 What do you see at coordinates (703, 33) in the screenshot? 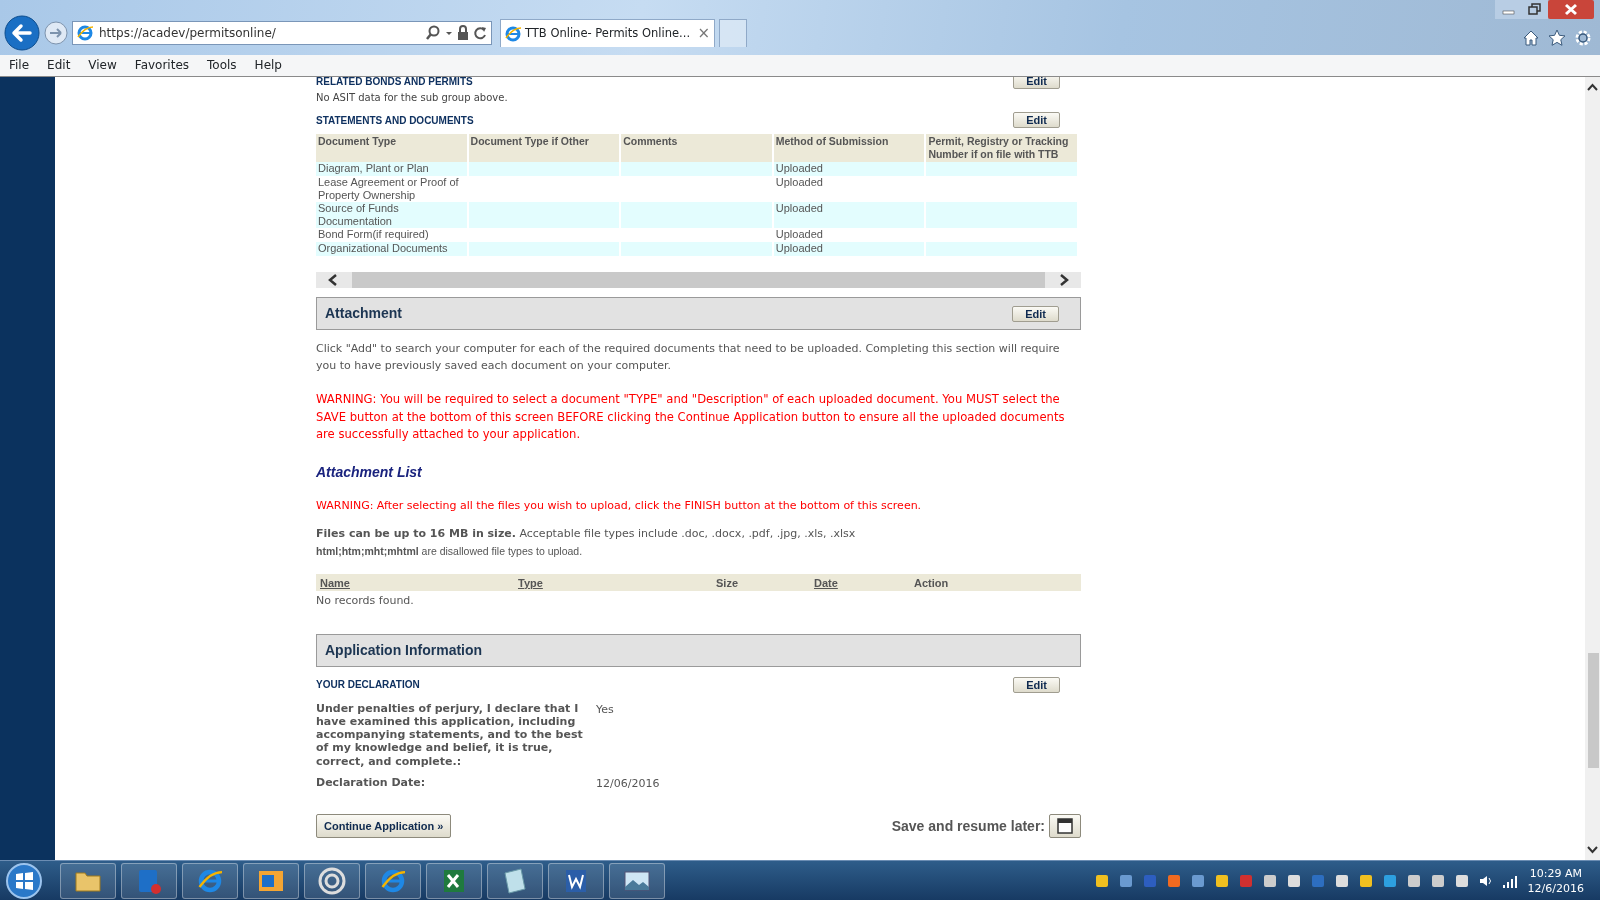
I see `close-tab-button: ×` at bounding box center [703, 33].